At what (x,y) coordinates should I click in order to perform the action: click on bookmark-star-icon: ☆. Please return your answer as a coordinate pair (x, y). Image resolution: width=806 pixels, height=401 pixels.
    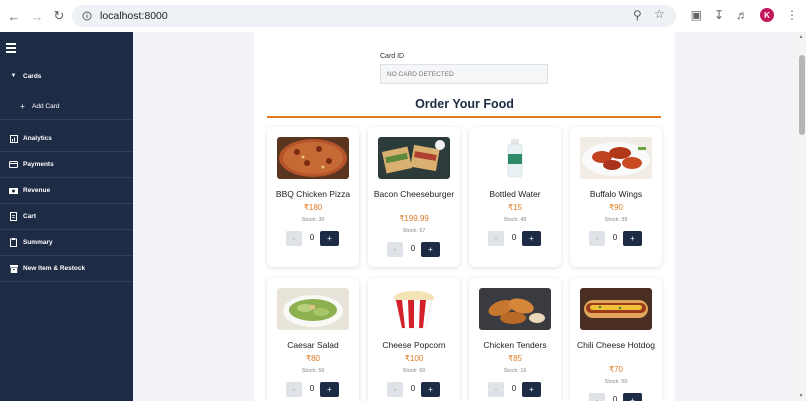
    Looking at the image, I should click on (659, 14).